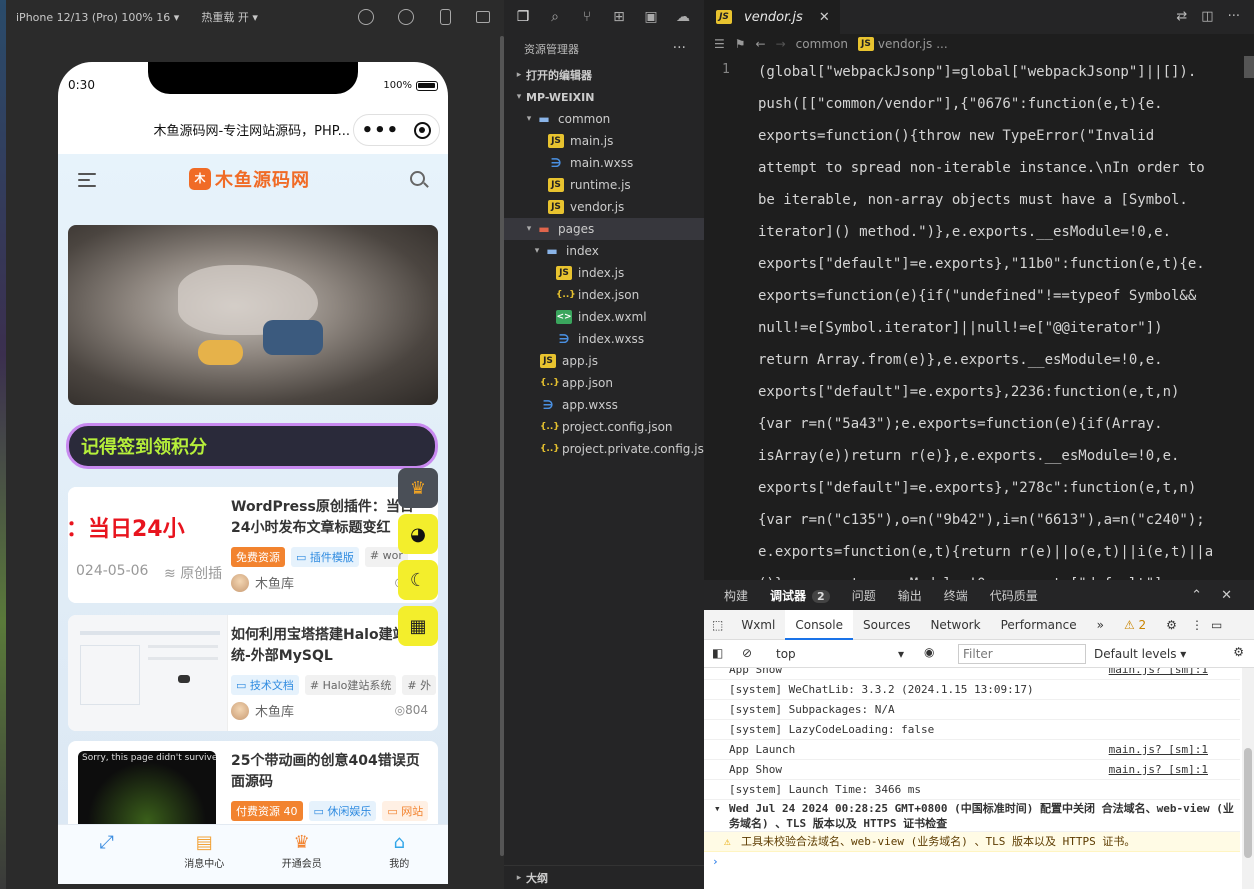  Describe the element at coordinates (331, 772) in the screenshot. I see `post-title: 25个带动画的创意404错误页面源码` at that location.